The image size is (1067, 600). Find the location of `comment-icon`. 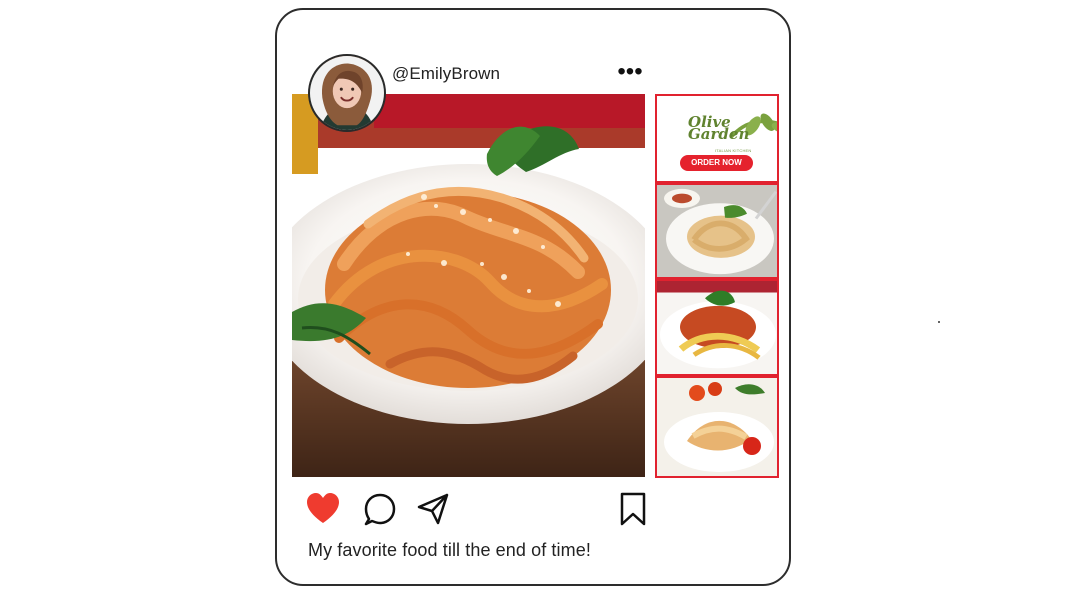

comment-icon is located at coordinates (379, 509).